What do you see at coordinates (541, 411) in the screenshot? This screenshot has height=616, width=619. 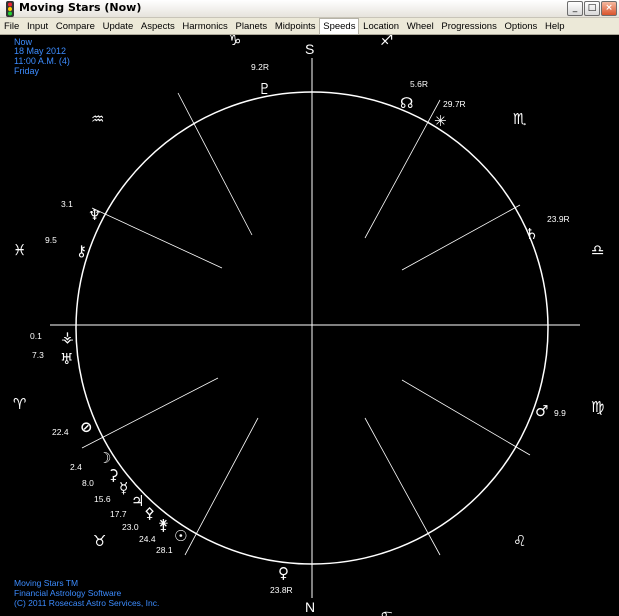 I see `mars-icon: ♂` at bounding box center [541, 411].